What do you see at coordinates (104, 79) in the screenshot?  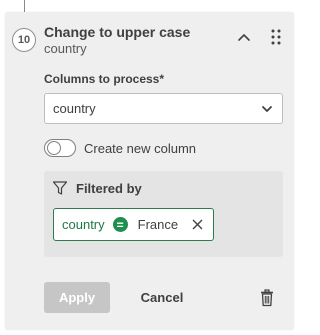 I see `columns-to-process-label: Columns to process*` at bounding box center [104, 79].